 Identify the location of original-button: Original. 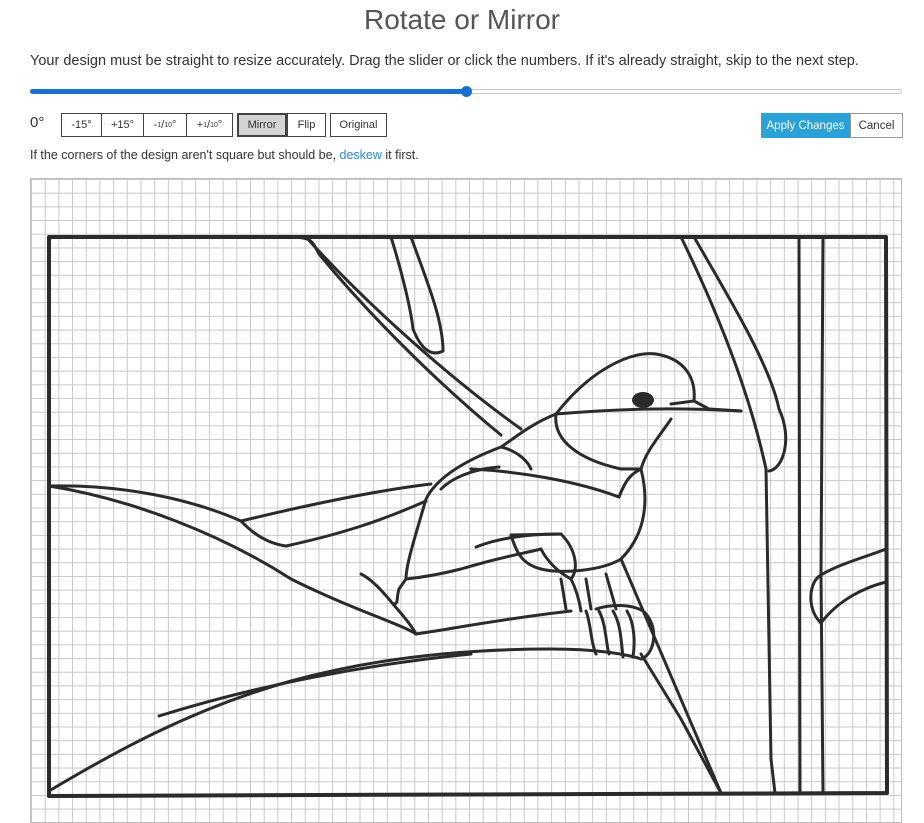
(358, 125).